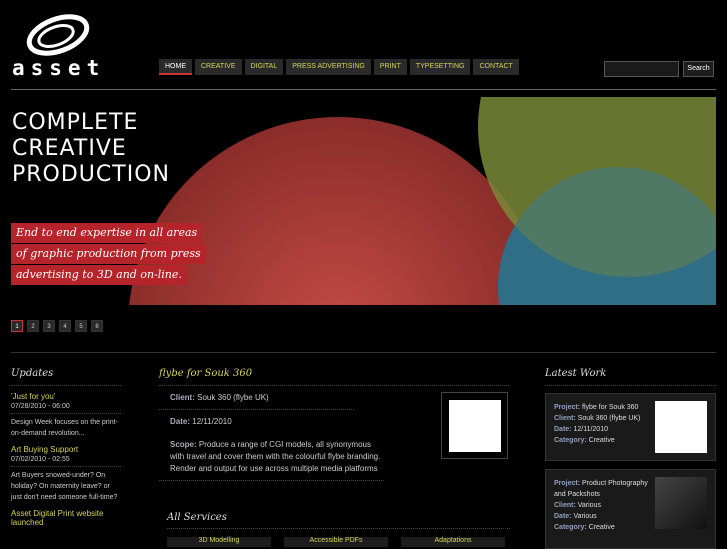 This screenshot has width=727, height=549. Describe the element at coordinates (58, 68) in the screenshot. I see `logo-text: asset` at that location.